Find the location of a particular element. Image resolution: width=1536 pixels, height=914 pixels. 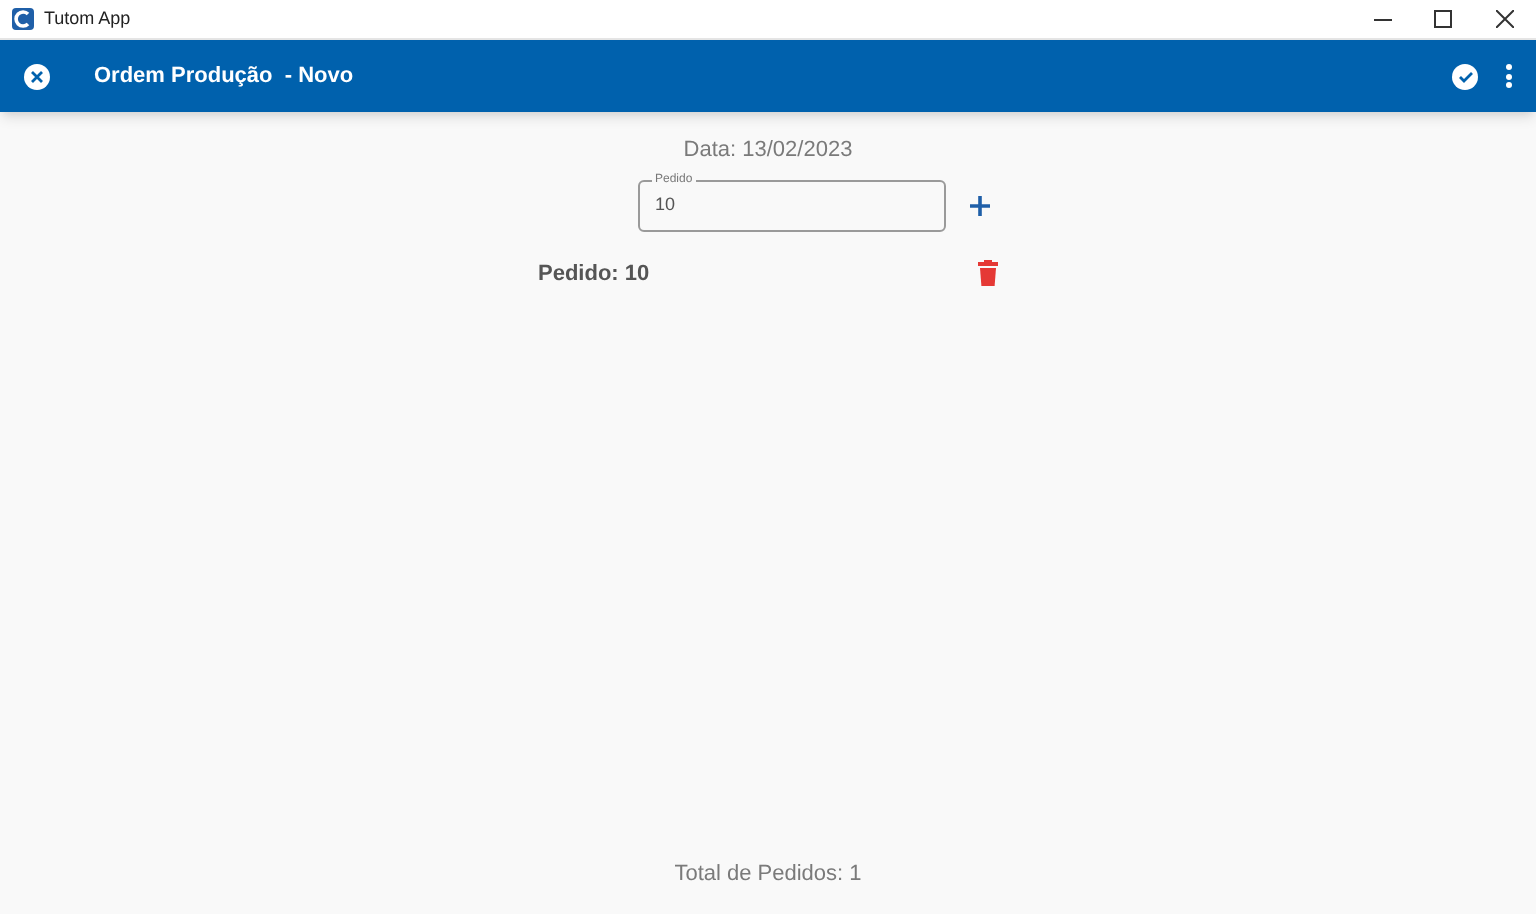

page-title: Ordem Produção - Novo is located at coordinates (224, 76).